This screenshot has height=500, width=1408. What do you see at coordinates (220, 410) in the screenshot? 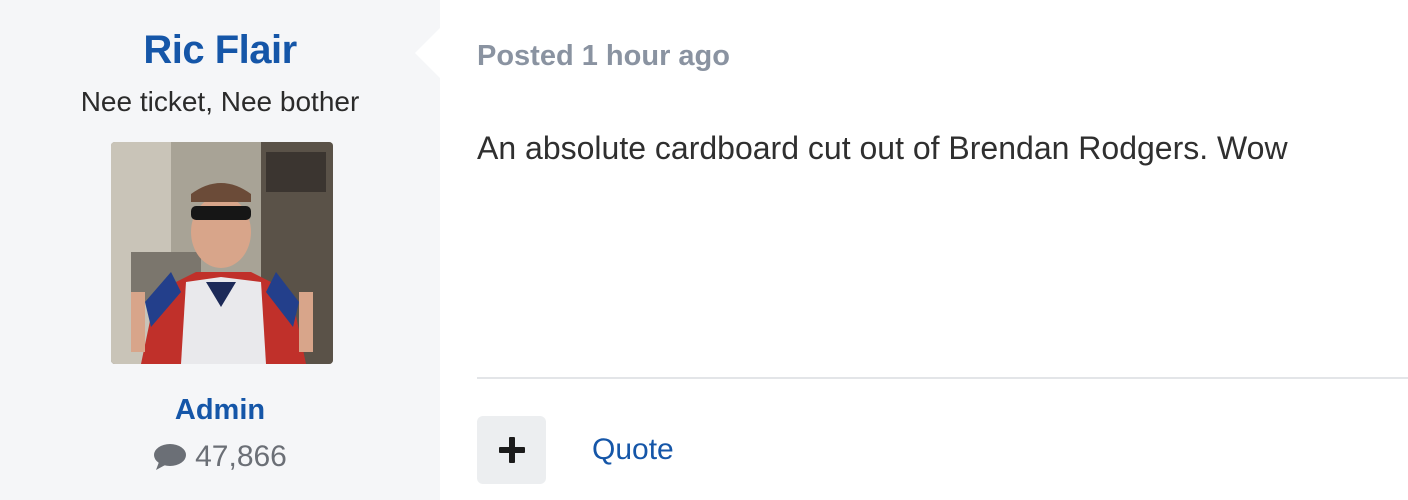
I see `author-group: Admin` at bounding box center [220, 410].